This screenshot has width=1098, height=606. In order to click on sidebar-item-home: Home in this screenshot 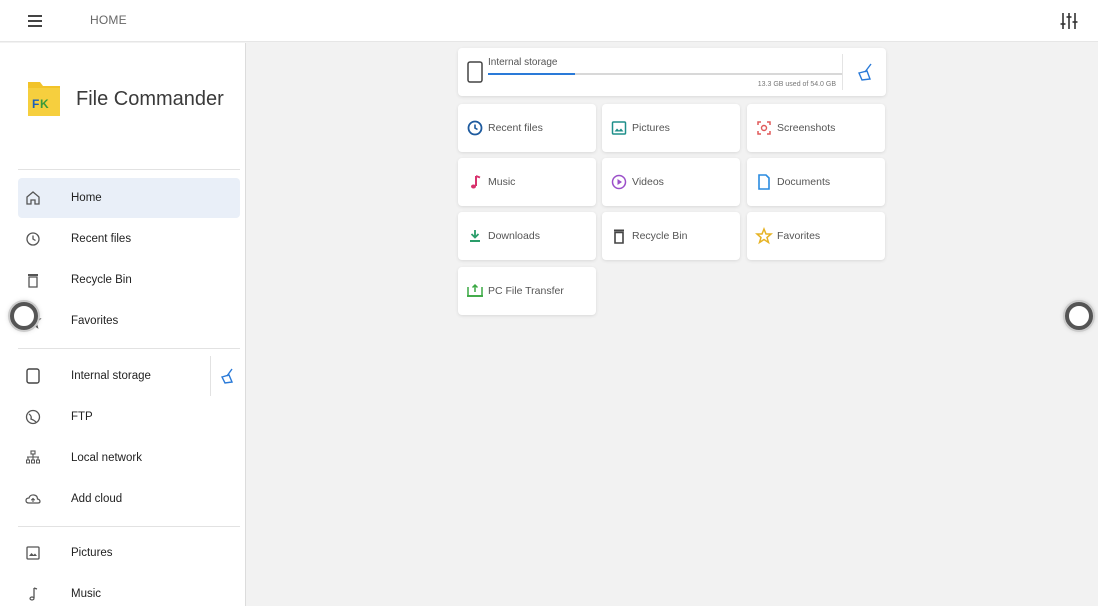, I will do `click(129, 198)`.